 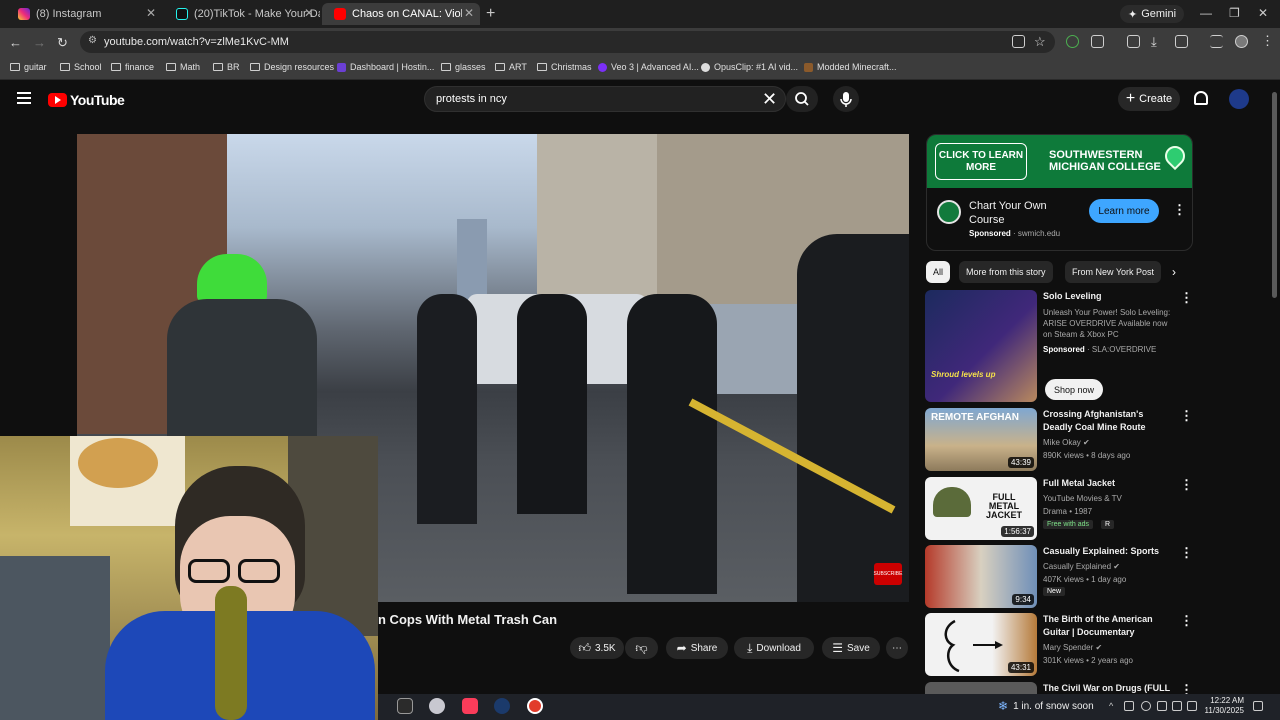 What do you see at coordinates (1006, 272) in the screenshot?
I see `chip-more-from-this-story: More from this story` at bounding box center [1006, 272].